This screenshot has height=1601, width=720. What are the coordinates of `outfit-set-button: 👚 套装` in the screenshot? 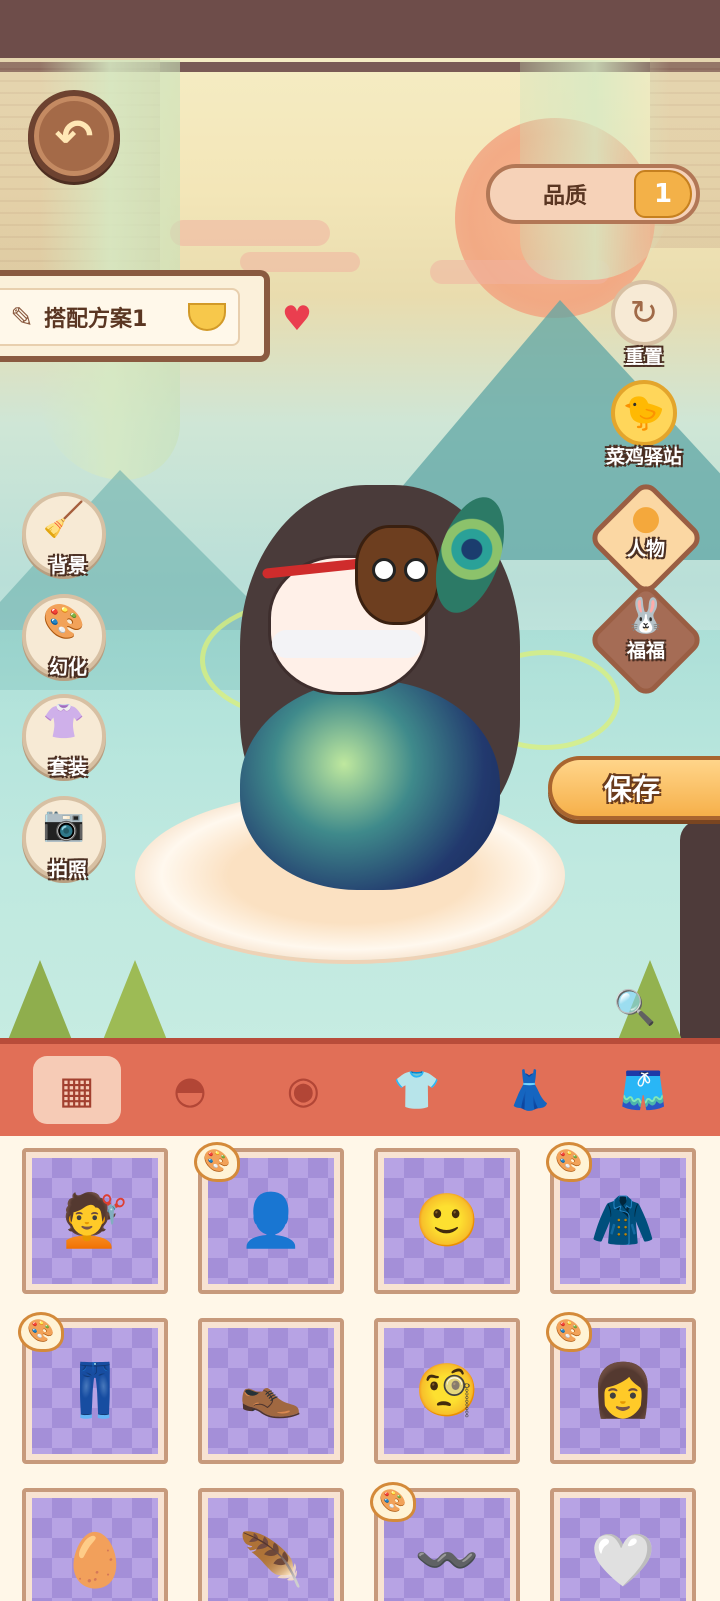 It's located at (64, 736).